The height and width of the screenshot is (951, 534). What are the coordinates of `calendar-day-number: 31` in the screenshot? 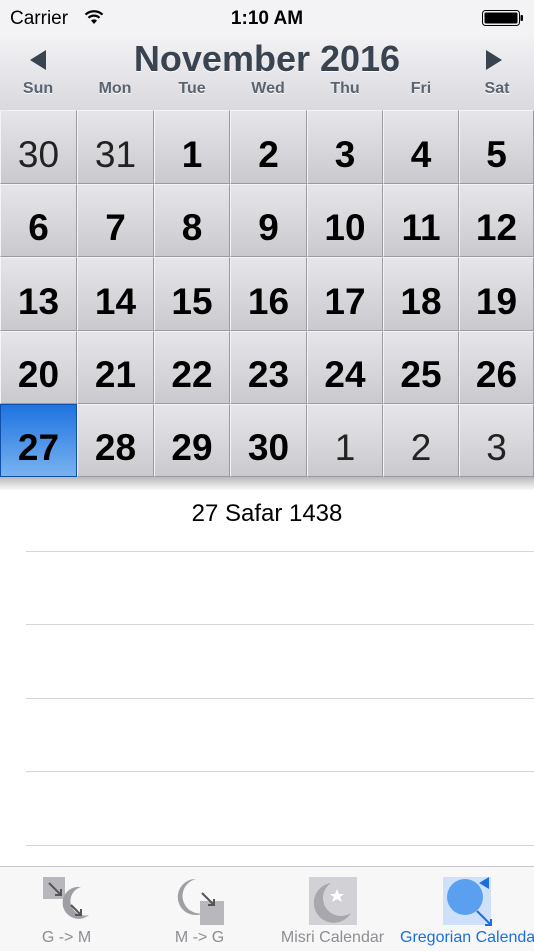 It's located at (115, 154).